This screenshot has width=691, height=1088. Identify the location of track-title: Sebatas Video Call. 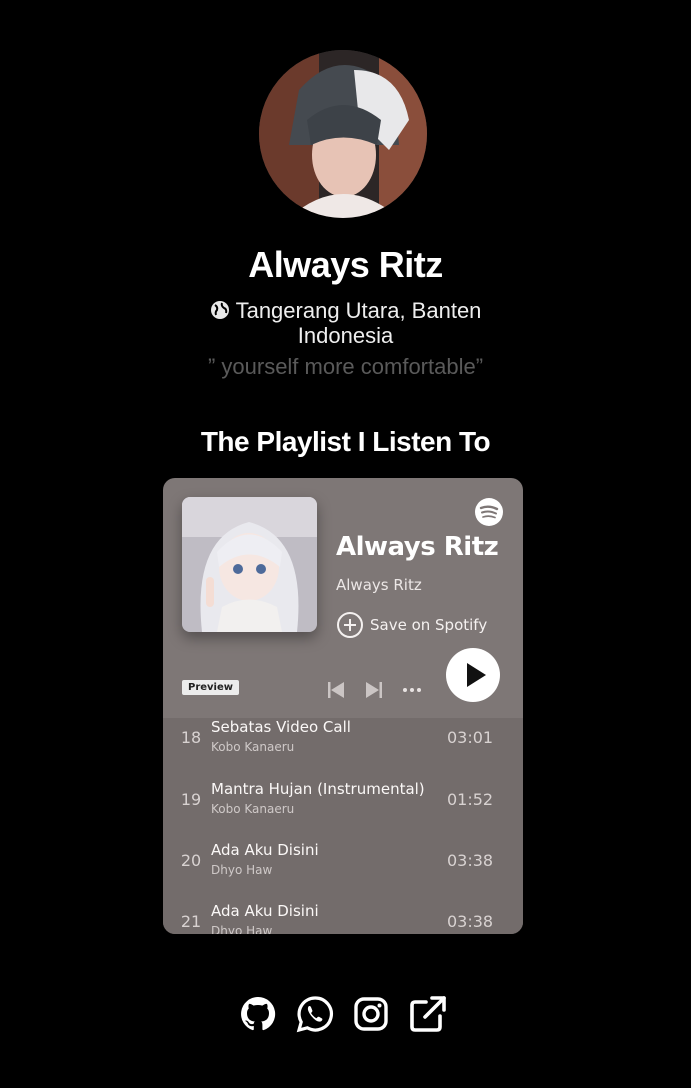
(281, 727).